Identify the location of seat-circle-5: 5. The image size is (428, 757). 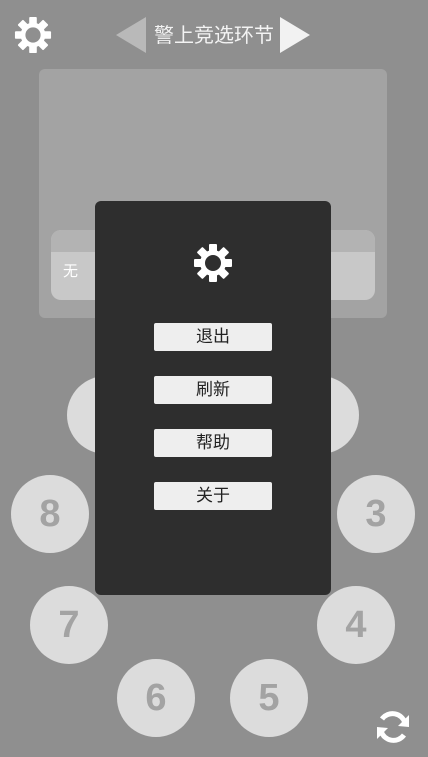
(269, 698).